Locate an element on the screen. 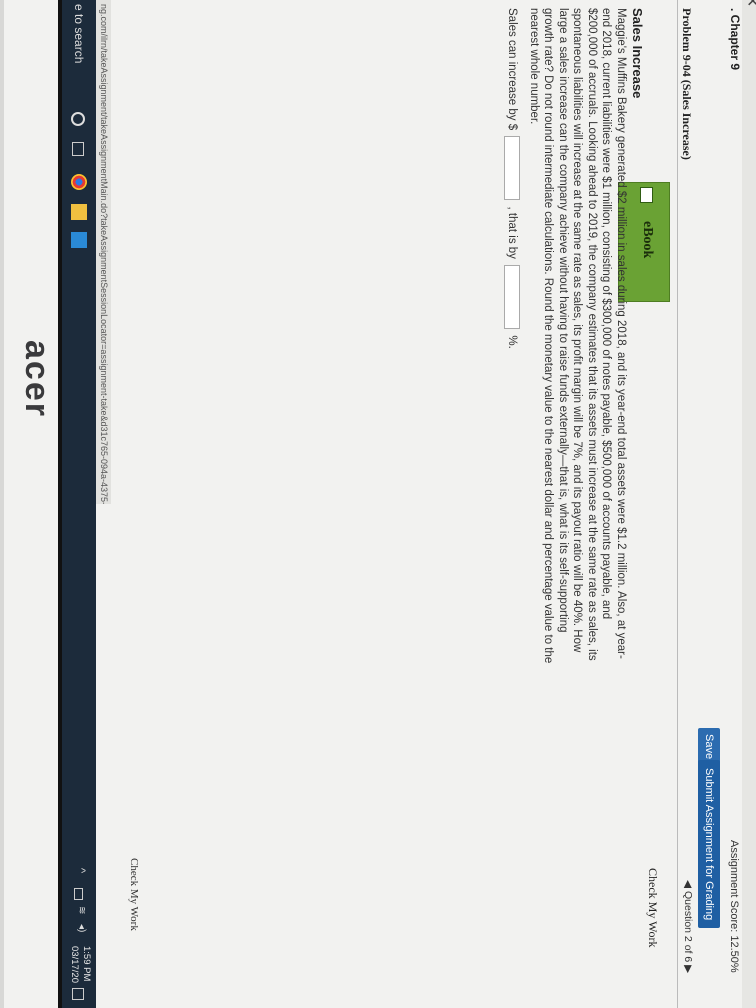 The width and height of the screenshot is (756, 1008). answer-prefix: Sales can increase by $ is located at coordinates (511, 69).